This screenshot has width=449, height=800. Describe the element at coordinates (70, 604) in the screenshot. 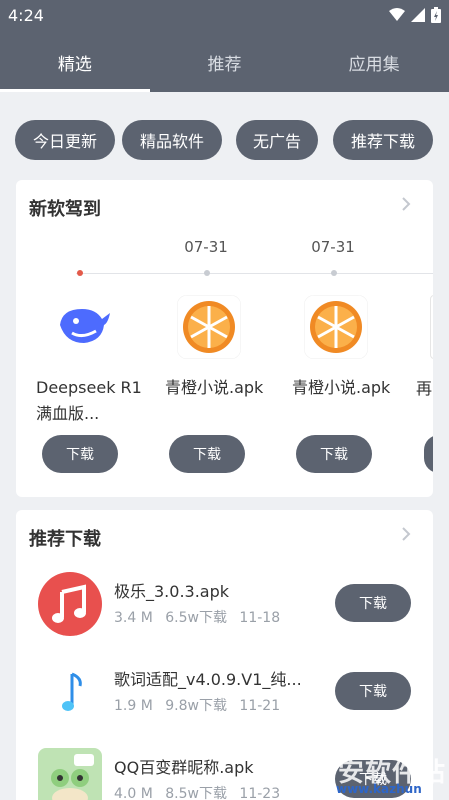

I see `music-note-icon` at that location.